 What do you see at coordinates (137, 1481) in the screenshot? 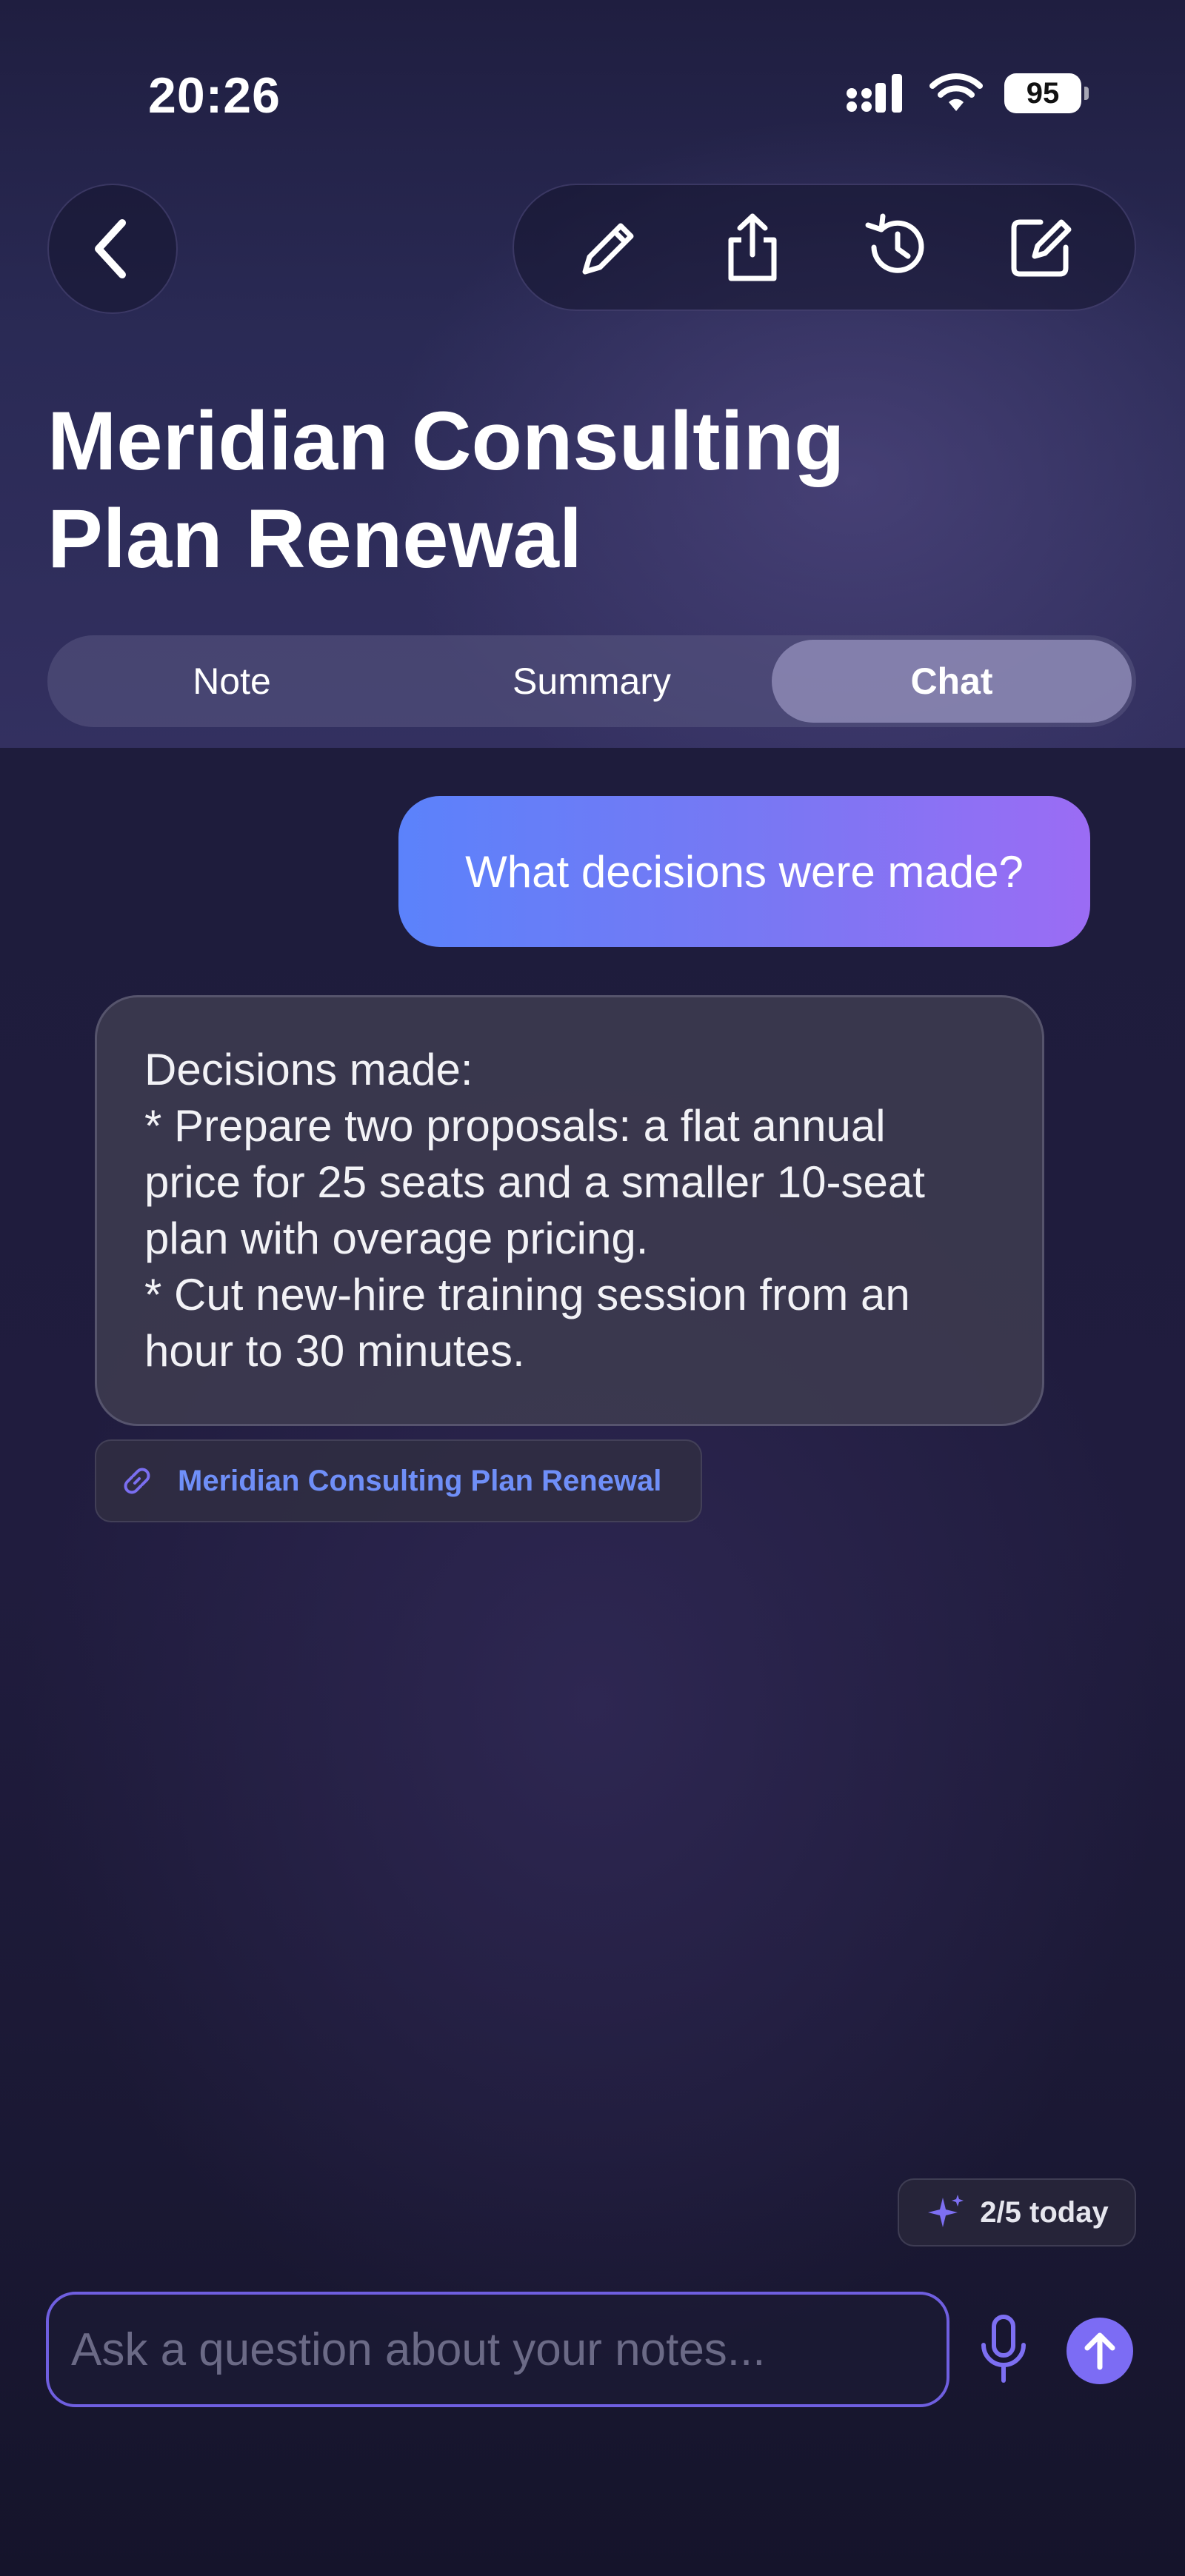
I see `link-icon` at bounding box center [137, 1481].